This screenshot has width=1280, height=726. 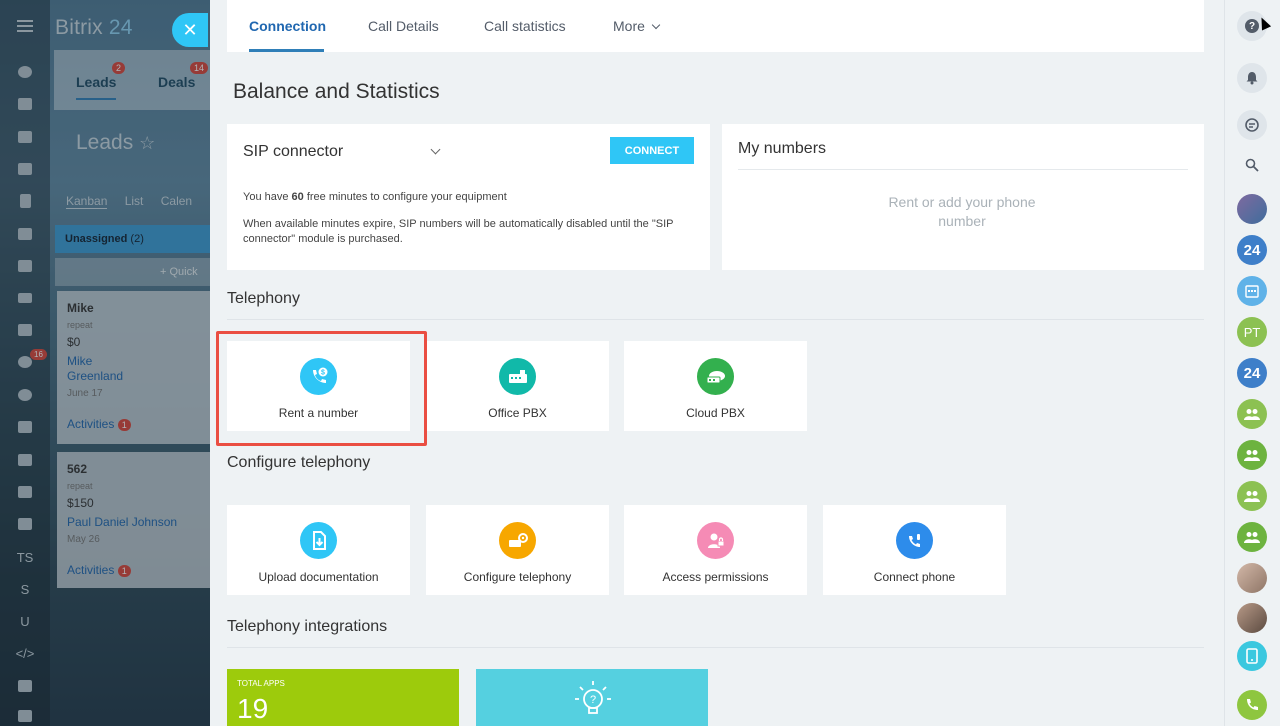 What do you see at coordinates (190, 30) in the screenshot?
I see `close-slider-button: ✕` at bounding box center [190, 30].